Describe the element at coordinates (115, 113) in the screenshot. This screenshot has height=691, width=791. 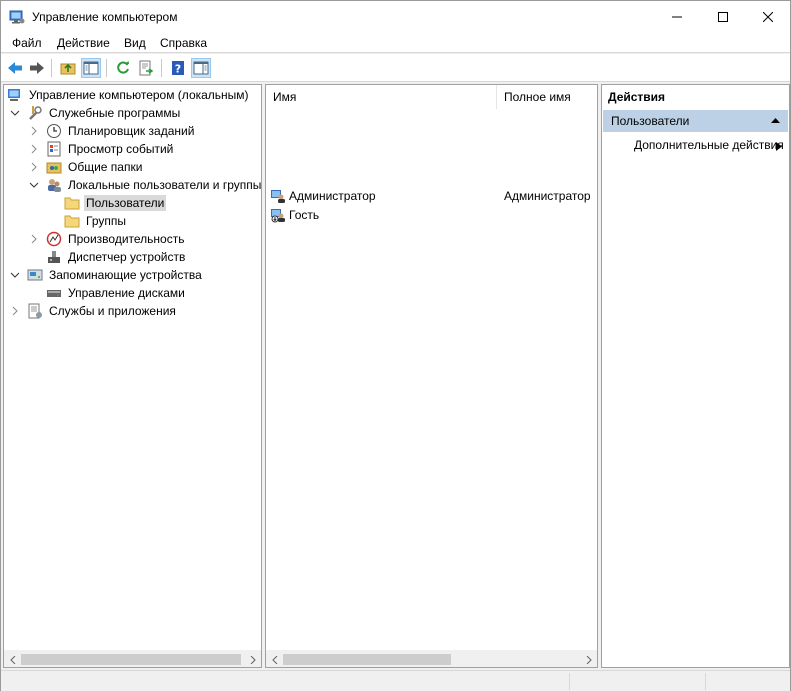
I see `tree-item-label: Служебные программы` at that location.